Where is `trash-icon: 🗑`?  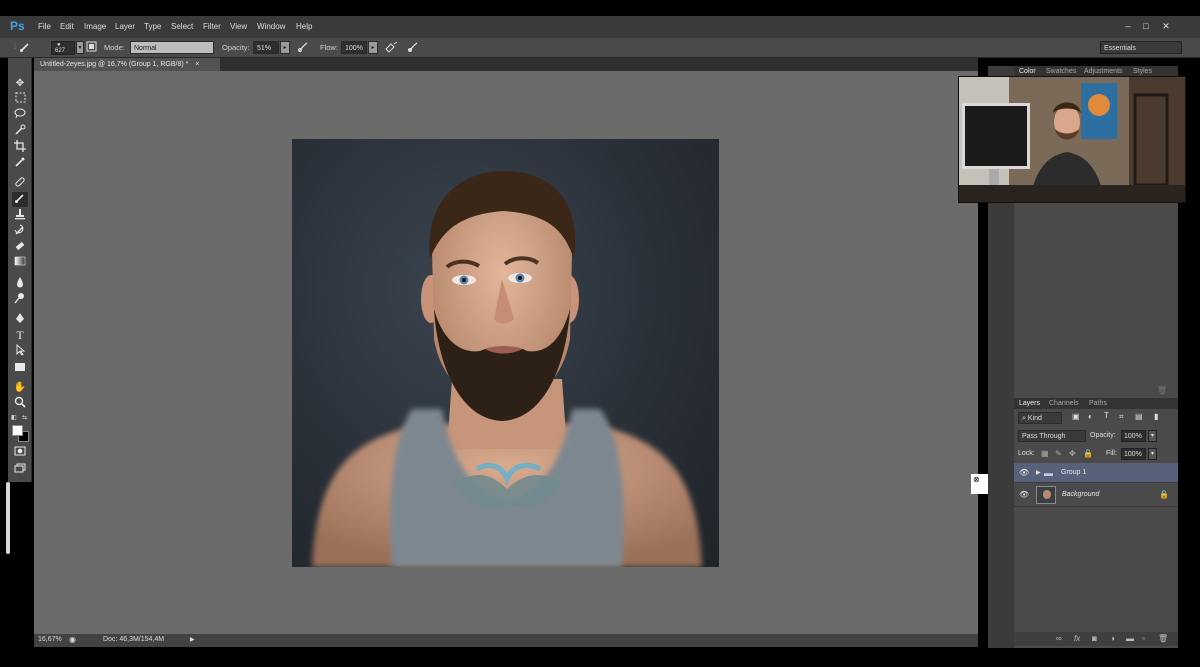
trash-icon: 🗑 is located at coordinates (1162, 390).